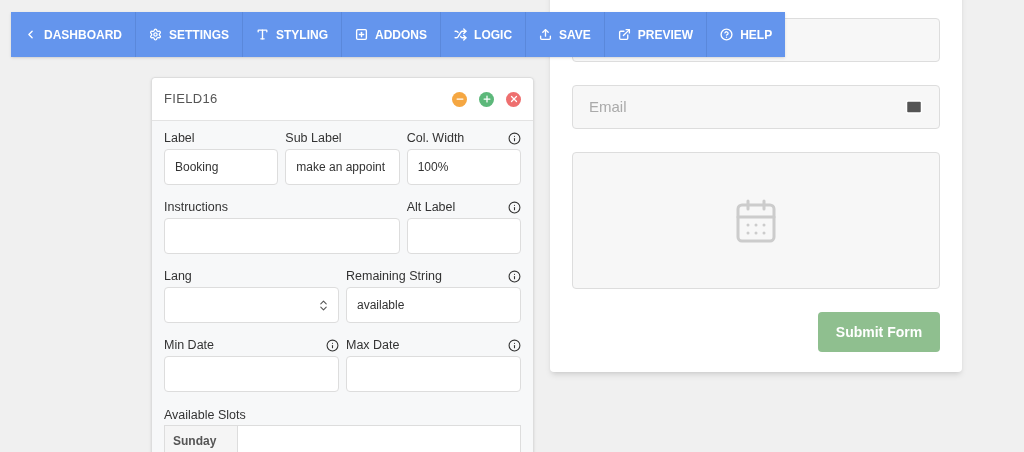 The height and width of the screenshot is (452, 1024). What do you see at coordinates (189, 345) in the screenshot?
I see `field-label: Min Date` at bounding box center [189, 345].